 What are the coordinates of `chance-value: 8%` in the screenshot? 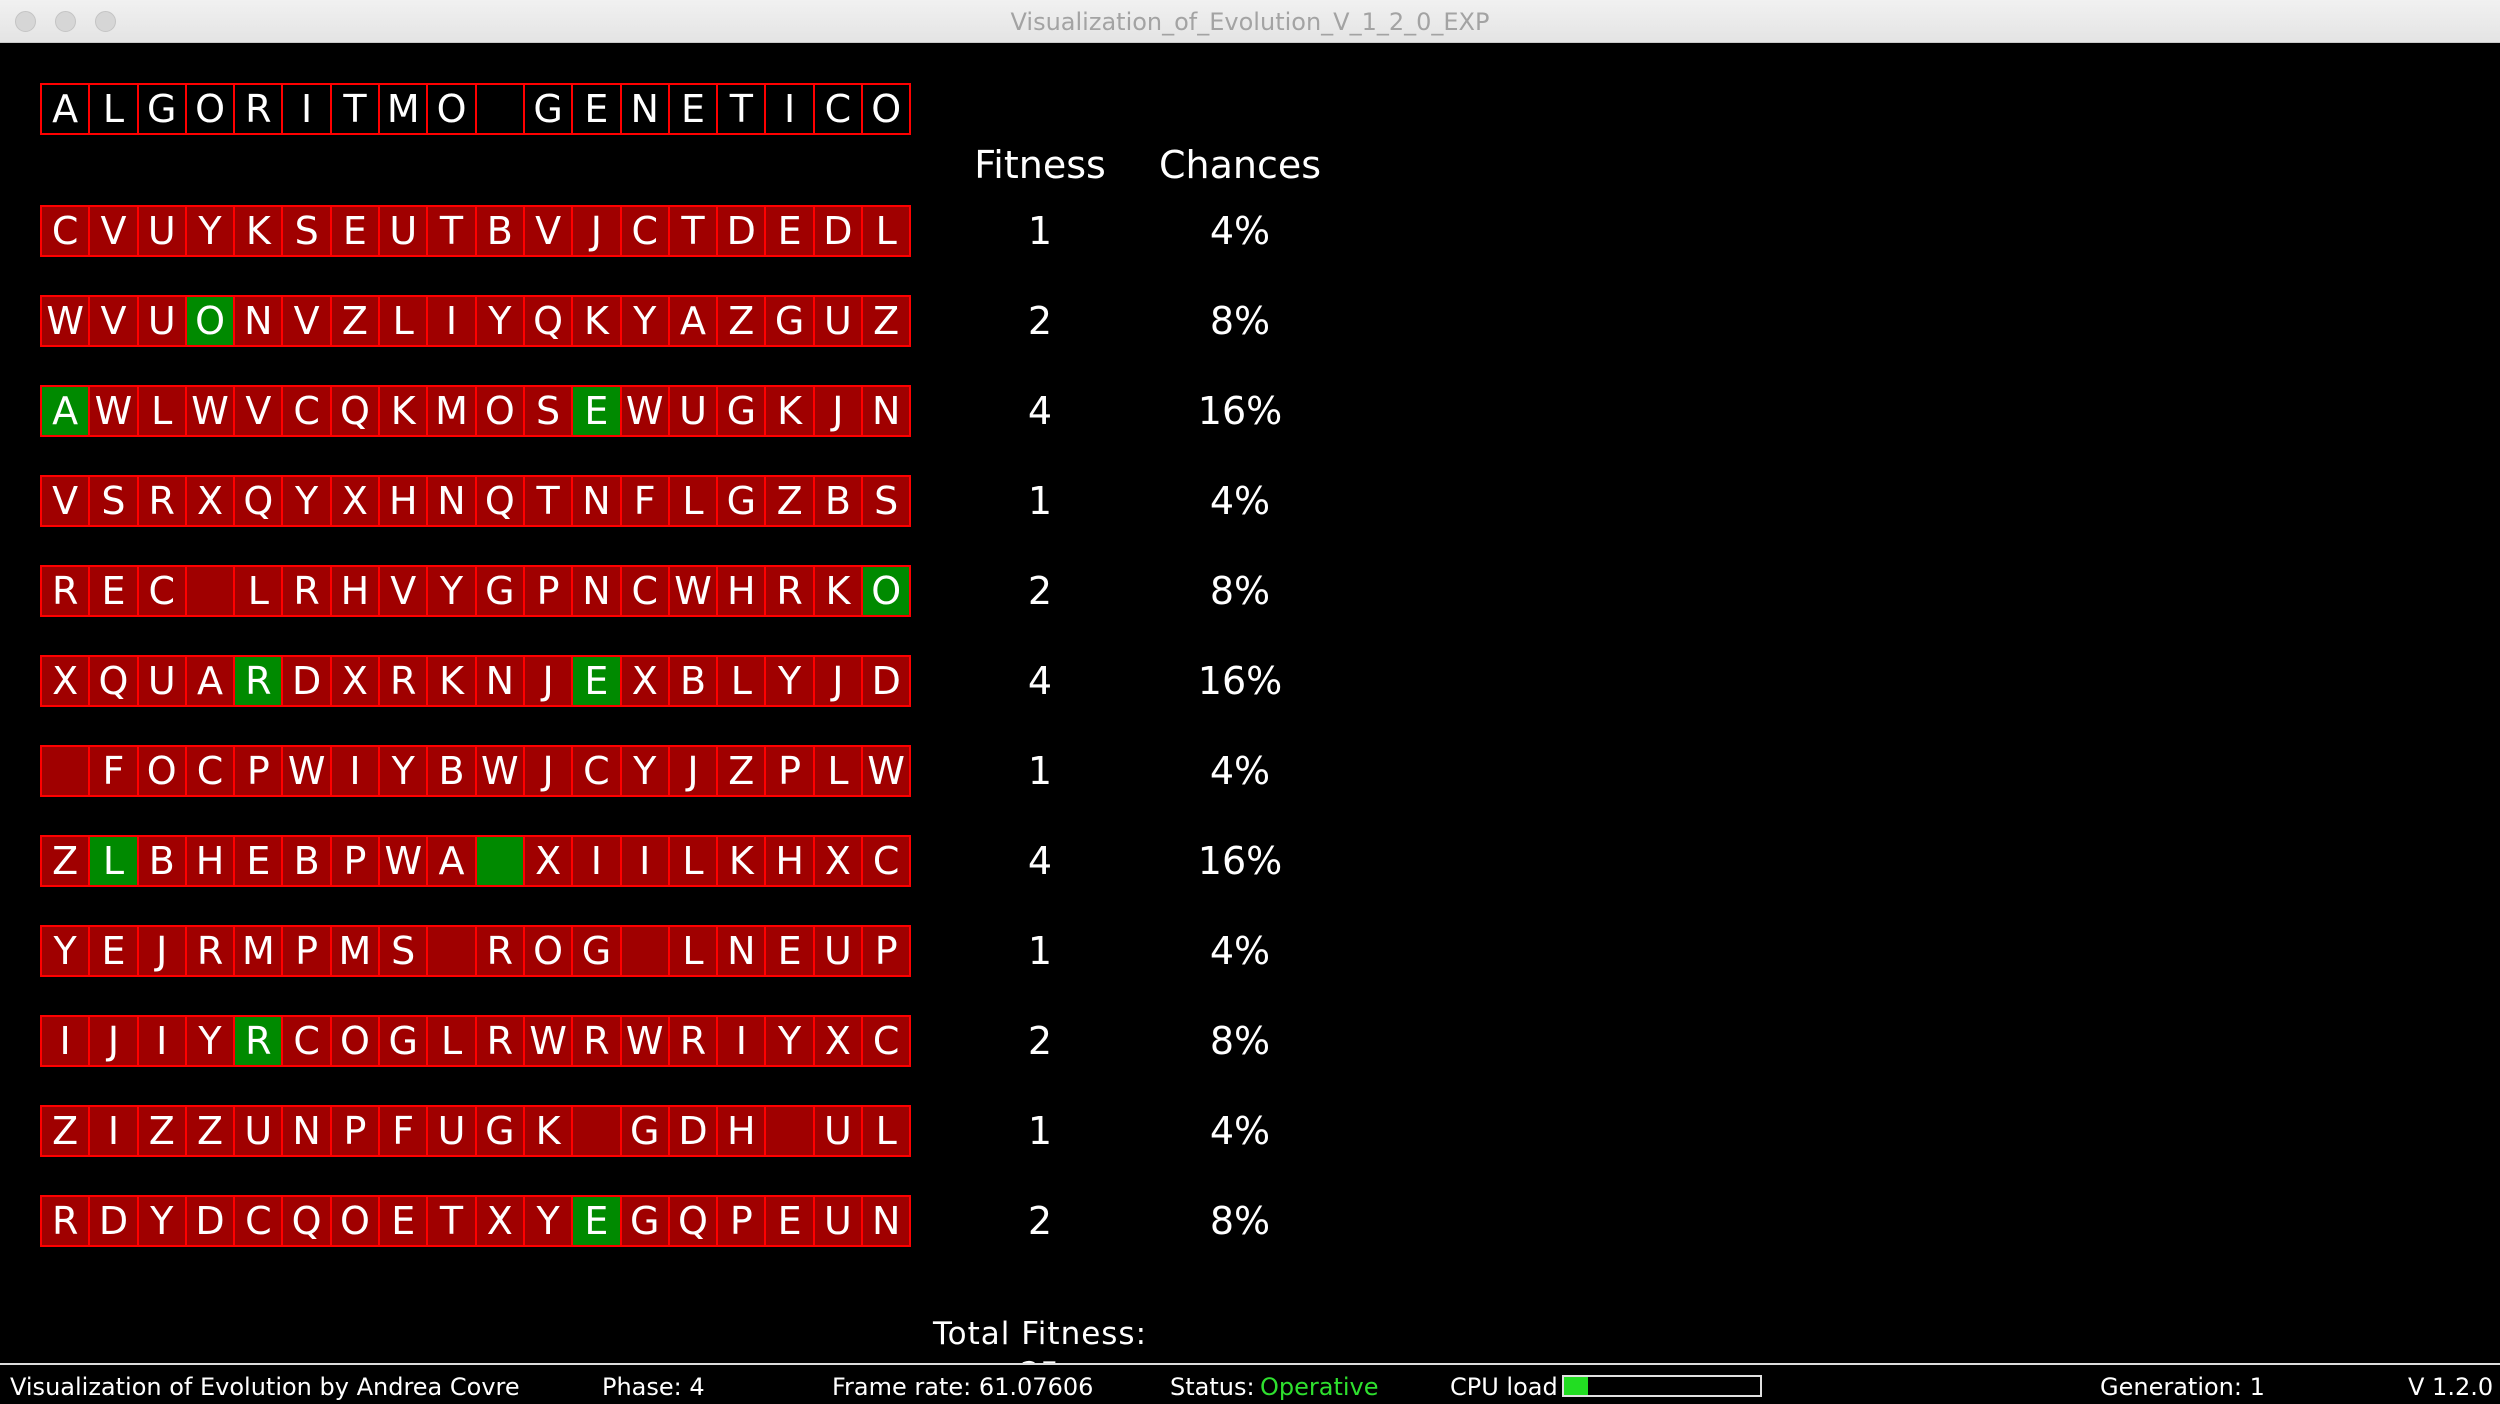 It's located at (1240, 1041).